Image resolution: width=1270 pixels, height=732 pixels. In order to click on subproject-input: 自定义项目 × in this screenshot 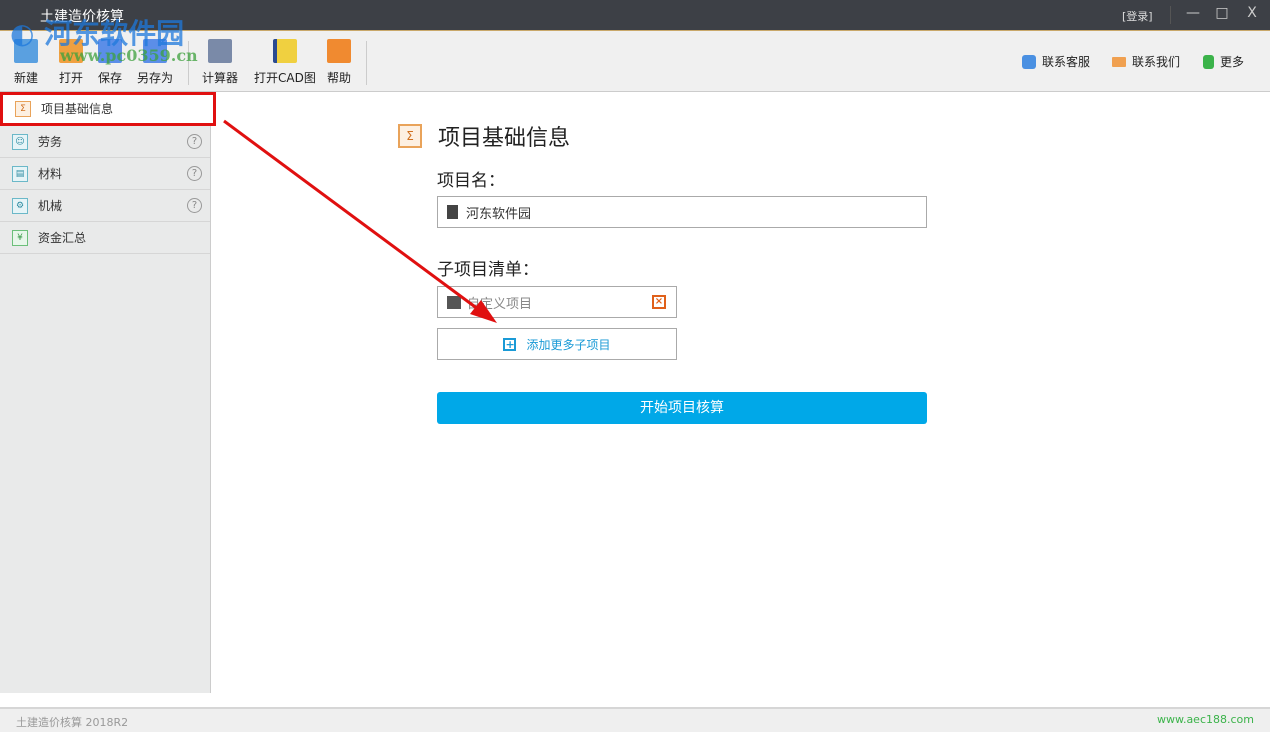, I will do `click(557, 302)`.